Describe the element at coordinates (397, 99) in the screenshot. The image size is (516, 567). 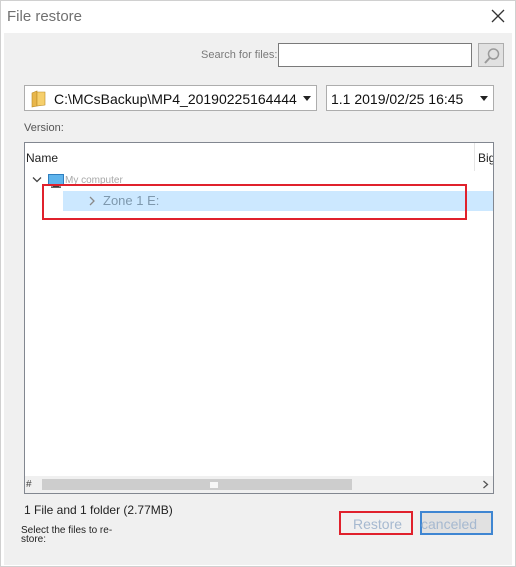
I see `version-value: 1.1 2019/02/25 16:45` at that location.